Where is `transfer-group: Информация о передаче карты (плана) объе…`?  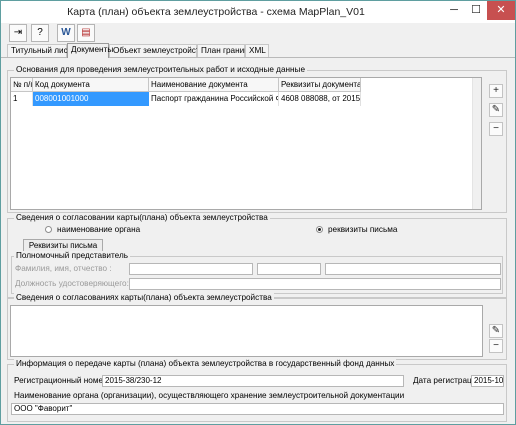
transfer-group: Информация о передаче карты (плана) объе… is located at coordinates (257, 390).